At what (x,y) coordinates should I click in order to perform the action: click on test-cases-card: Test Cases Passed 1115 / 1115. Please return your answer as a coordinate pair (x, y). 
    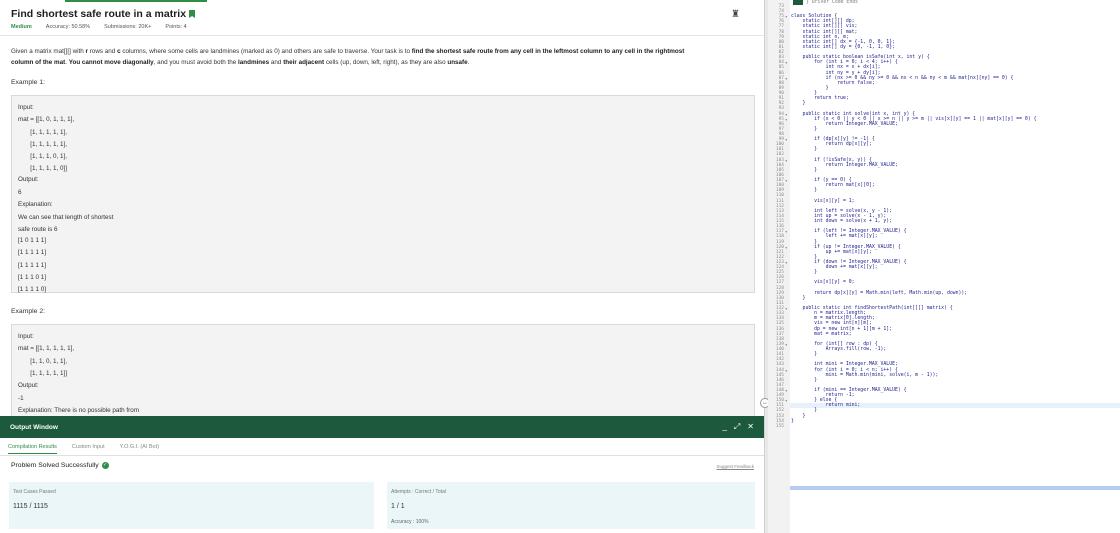
    Looking at the image, I should click on (191, 505).